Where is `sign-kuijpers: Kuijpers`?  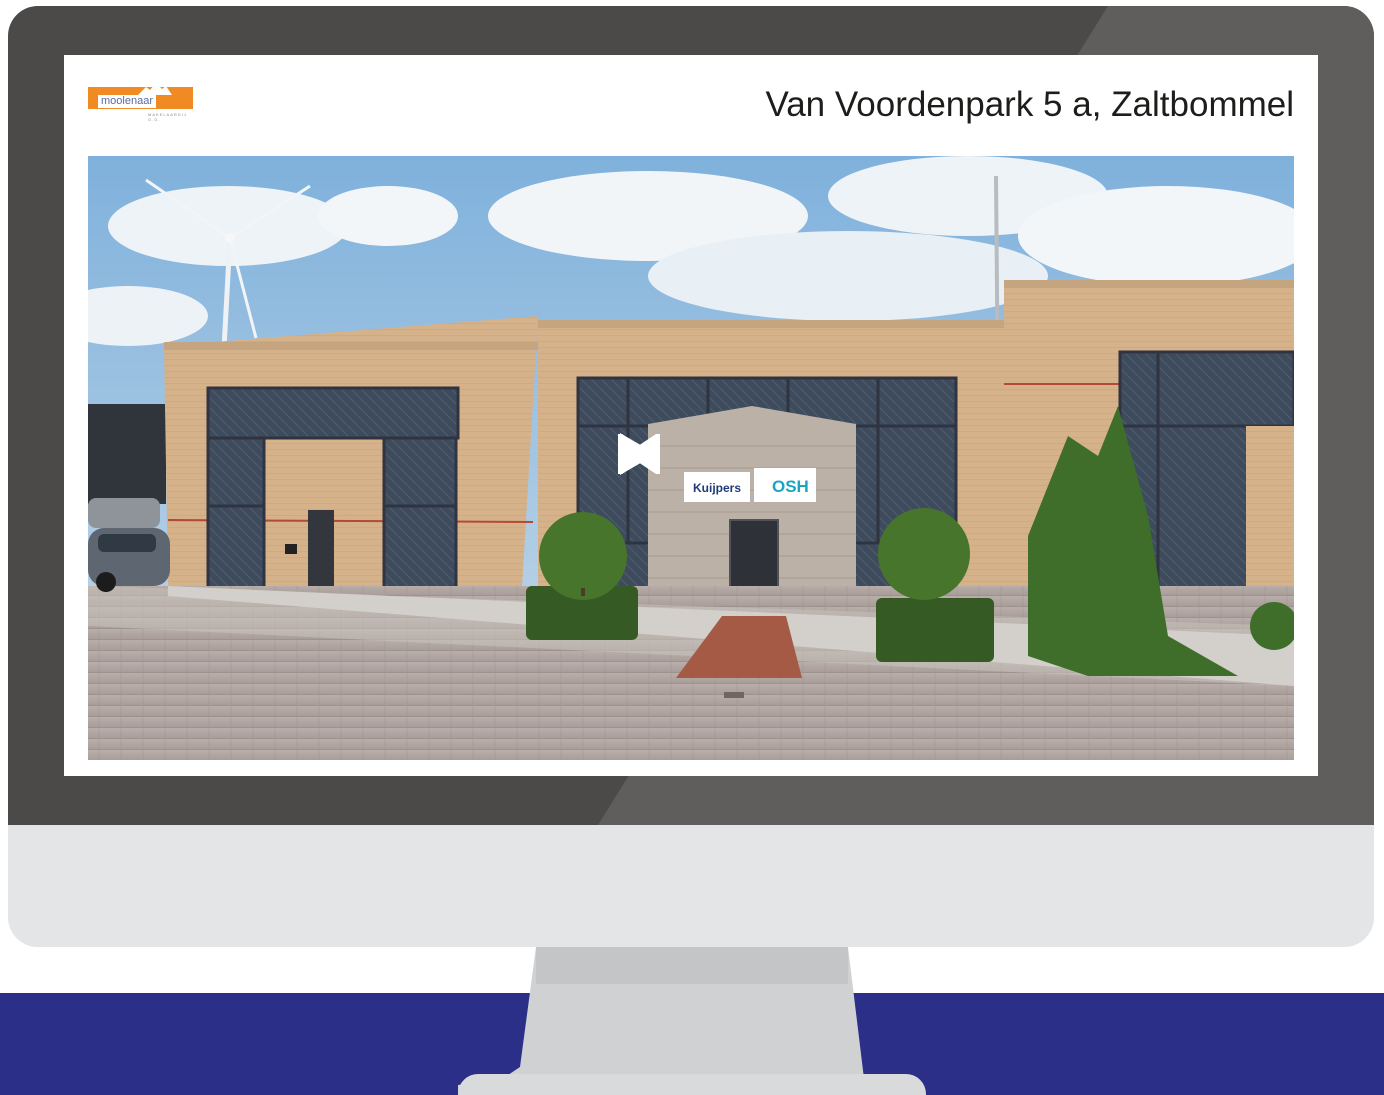 sign-kuijpers: Kuijpers is located at coordinates (717, 488).